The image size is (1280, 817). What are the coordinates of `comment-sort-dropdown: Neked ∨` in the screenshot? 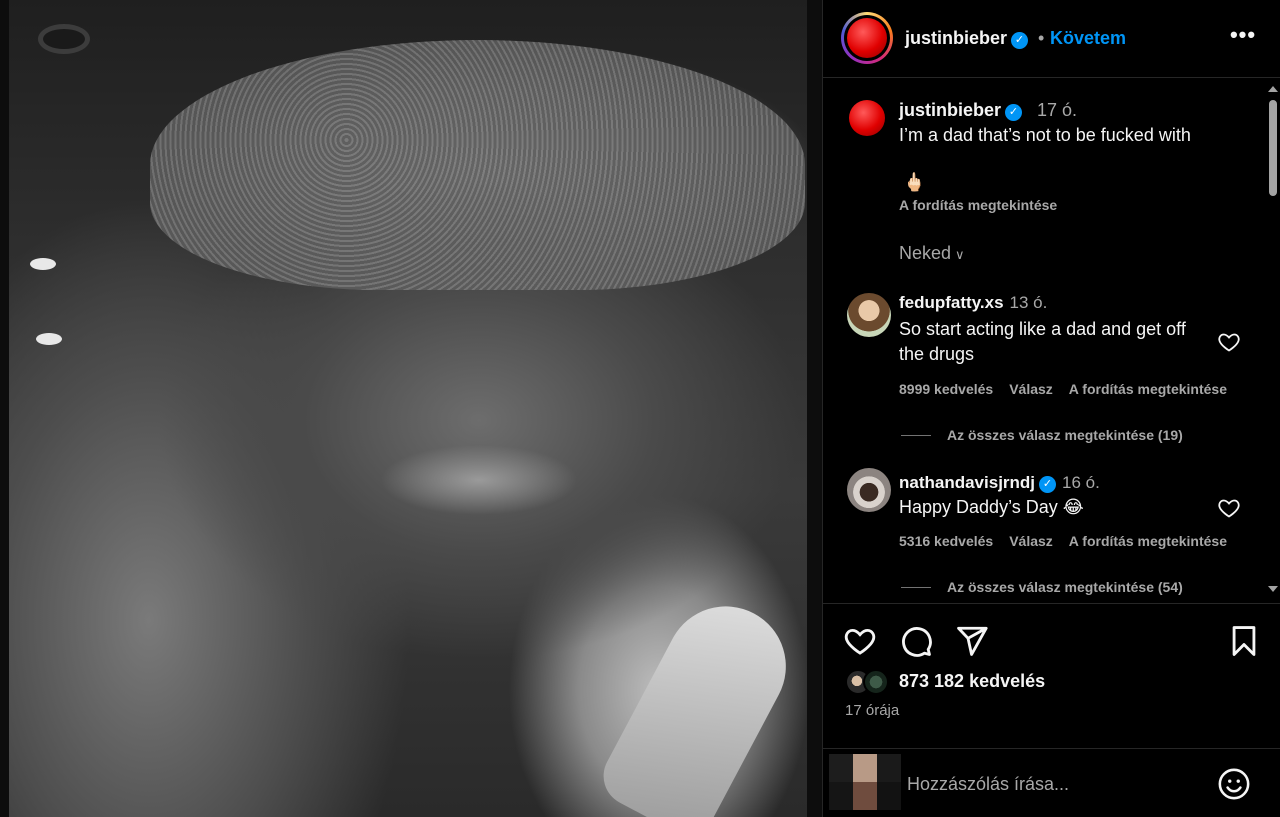 It's located at (932, 253).